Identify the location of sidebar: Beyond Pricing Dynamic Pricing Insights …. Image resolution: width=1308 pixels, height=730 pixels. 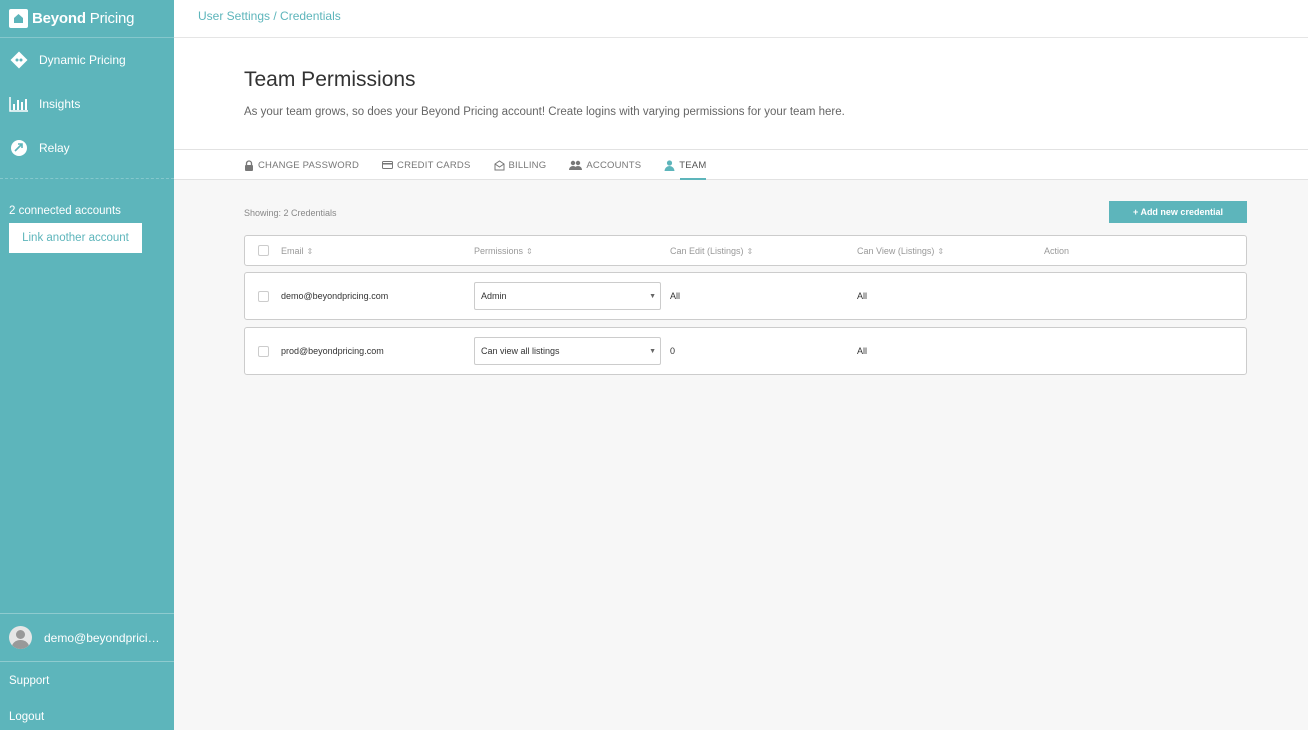
(87, 365).